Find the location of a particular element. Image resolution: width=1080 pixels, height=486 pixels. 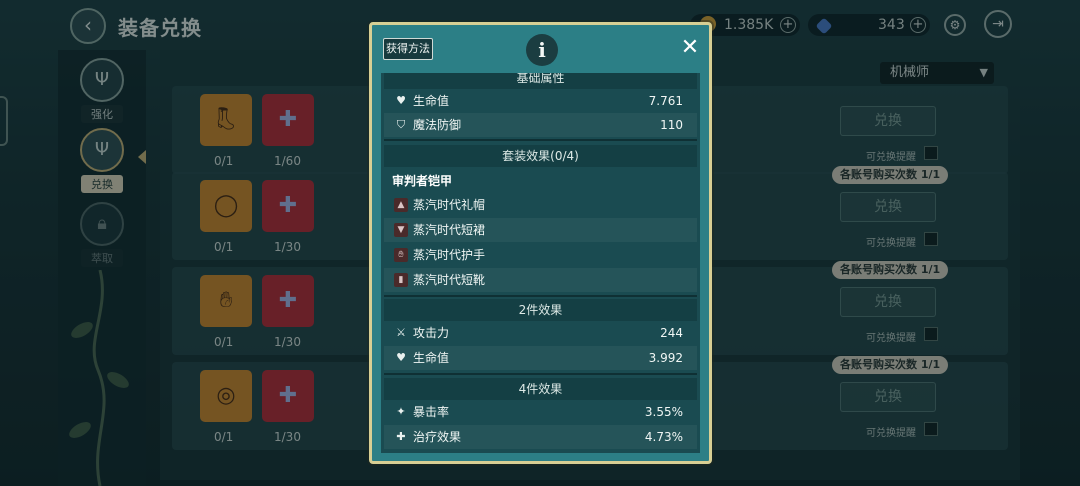

piece-label: 蒸汽时代短靴 is located at coordinates (449, 280).